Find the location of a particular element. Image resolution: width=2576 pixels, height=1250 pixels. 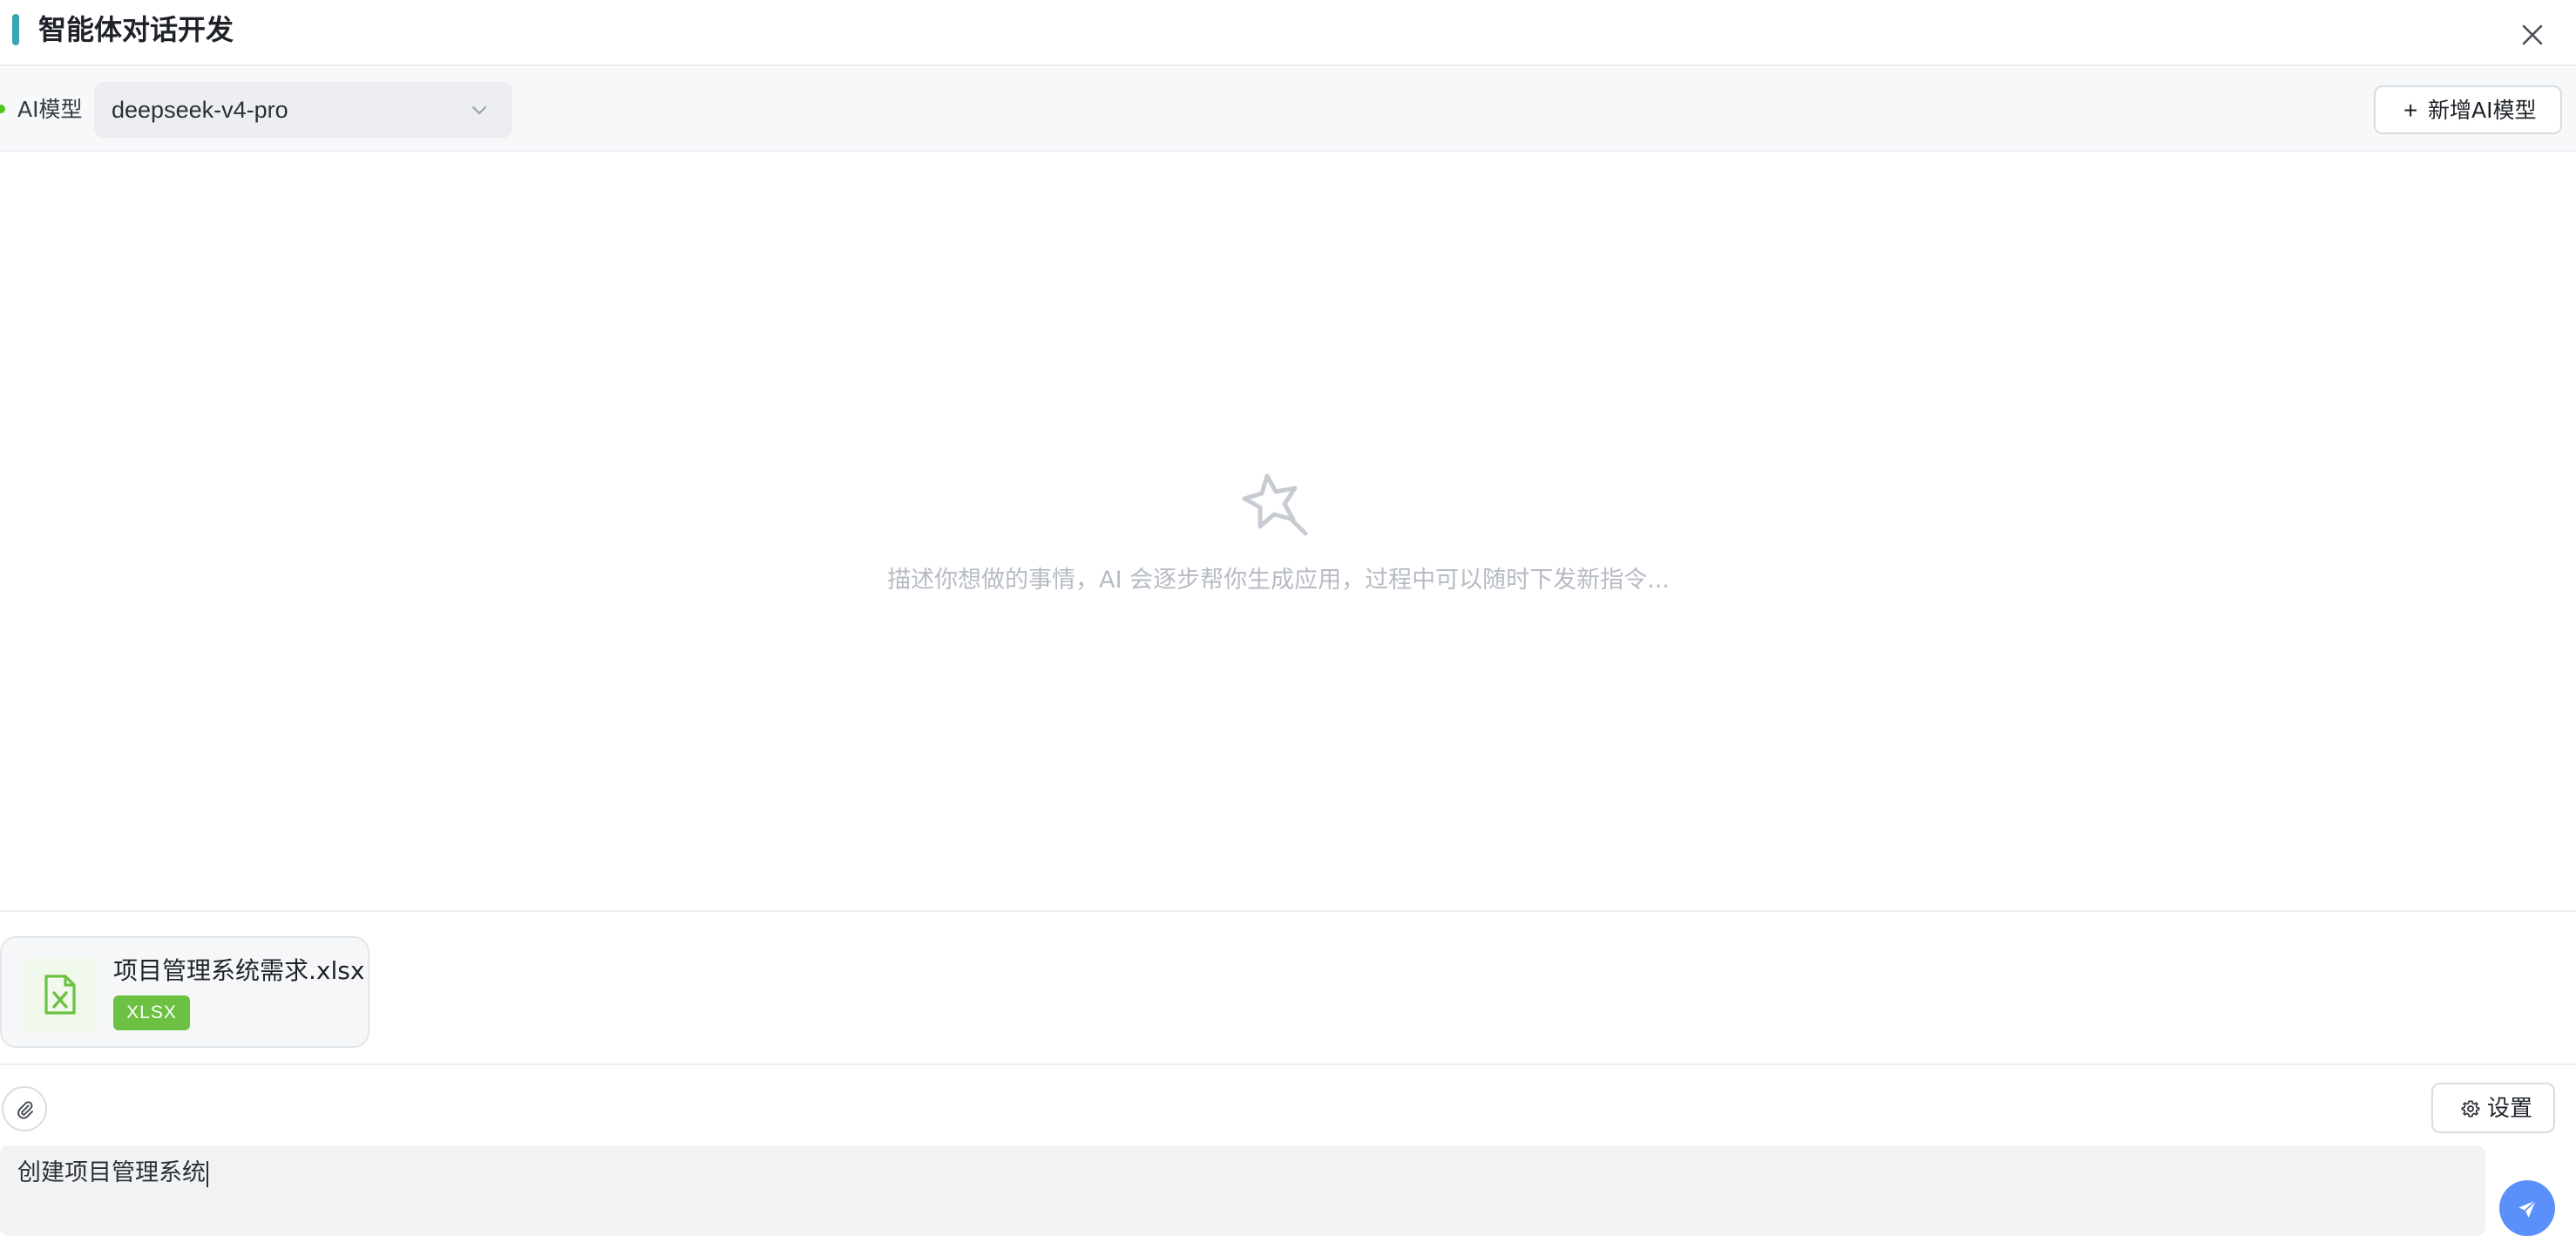

close-icon is located at coordinates (2533, 34).